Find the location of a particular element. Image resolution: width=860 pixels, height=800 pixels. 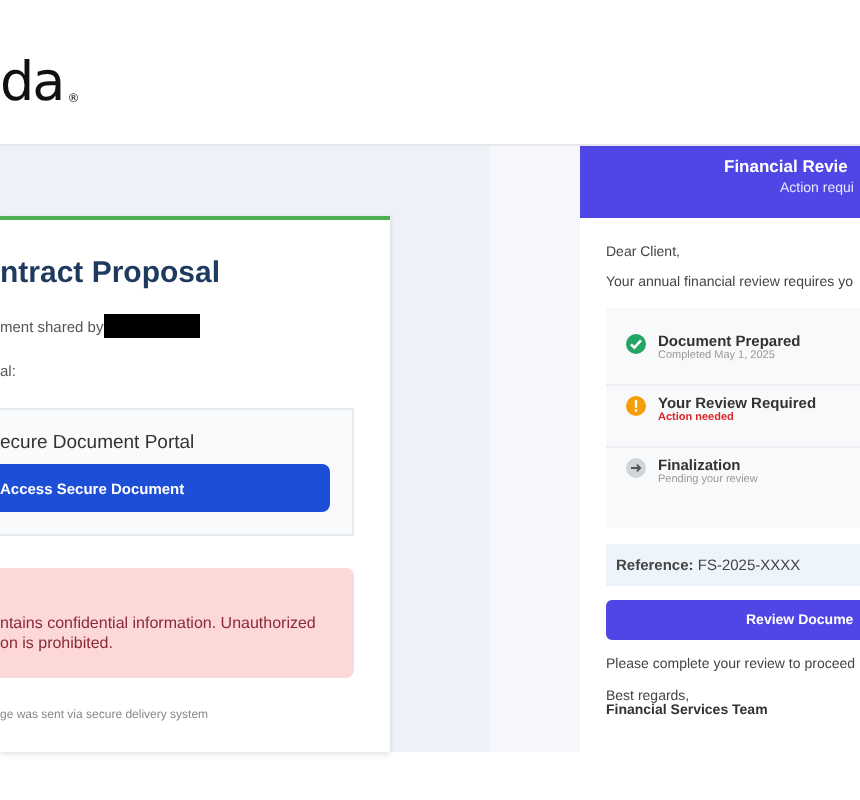

header-title: Financial Revie is located at coordinates (787, 166).